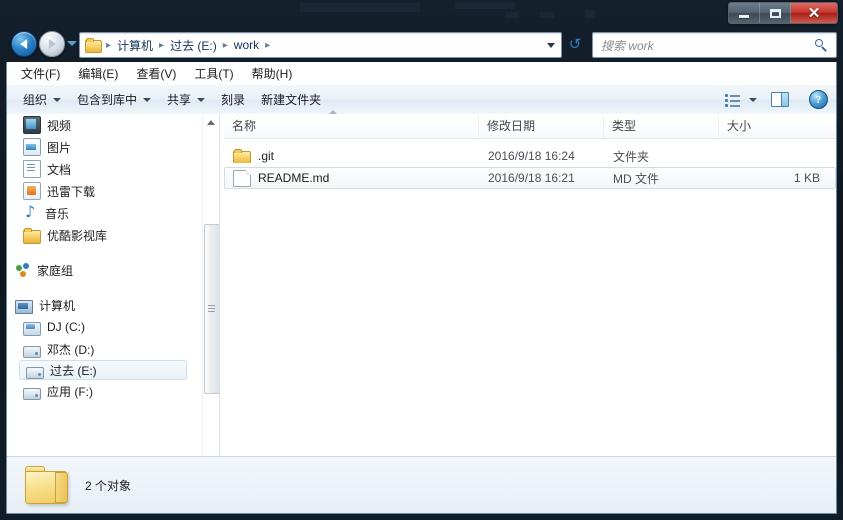 This screenshot has height=520, width=843. I want to click on view-chevron-down-icon, so click(753, 99).